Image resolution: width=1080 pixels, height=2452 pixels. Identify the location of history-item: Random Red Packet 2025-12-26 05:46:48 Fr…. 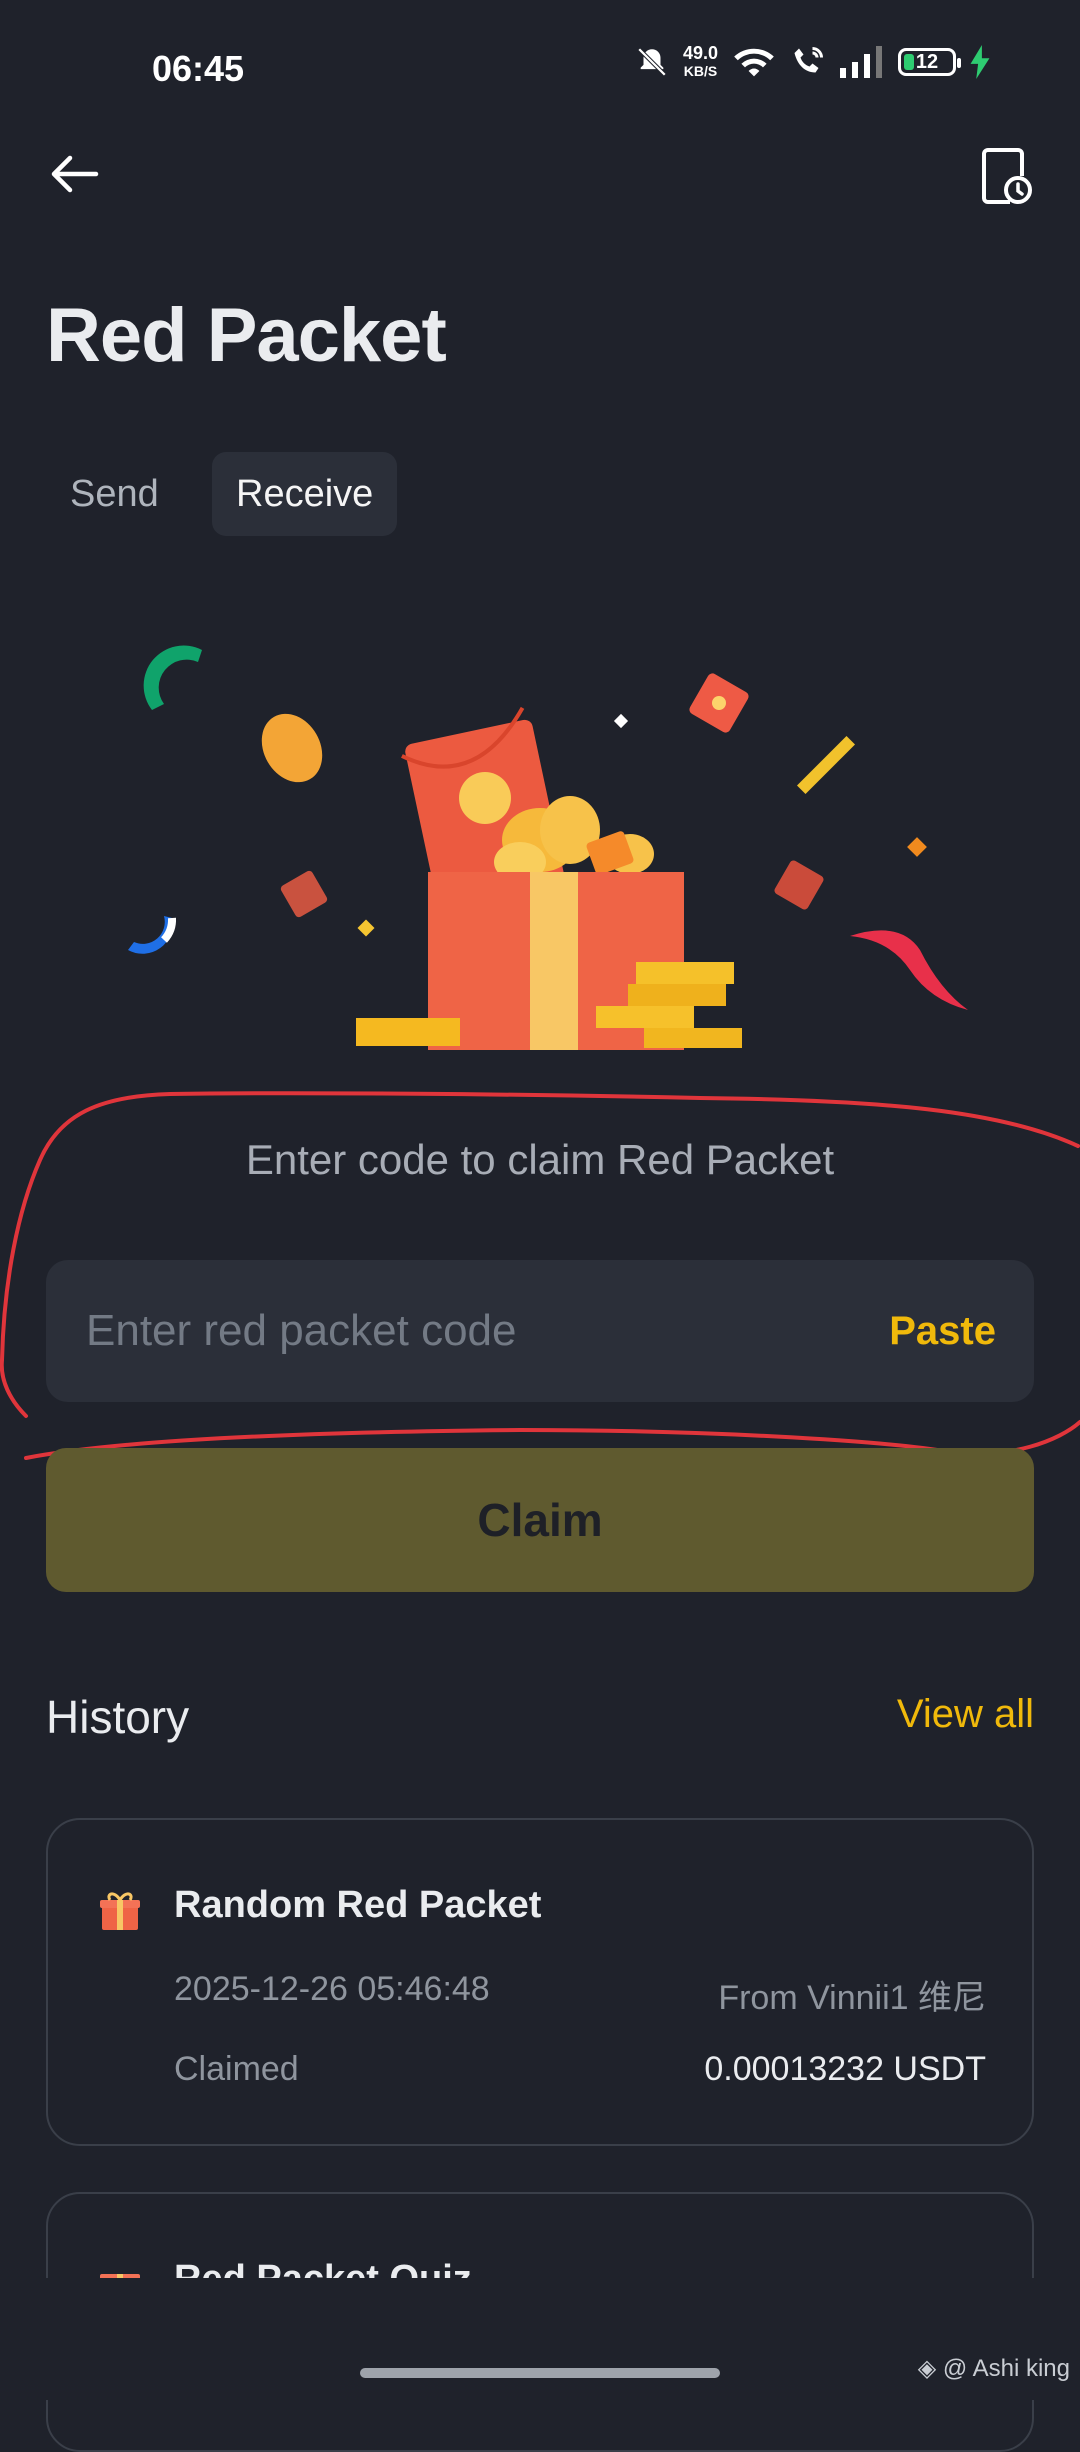
(540, 1982).